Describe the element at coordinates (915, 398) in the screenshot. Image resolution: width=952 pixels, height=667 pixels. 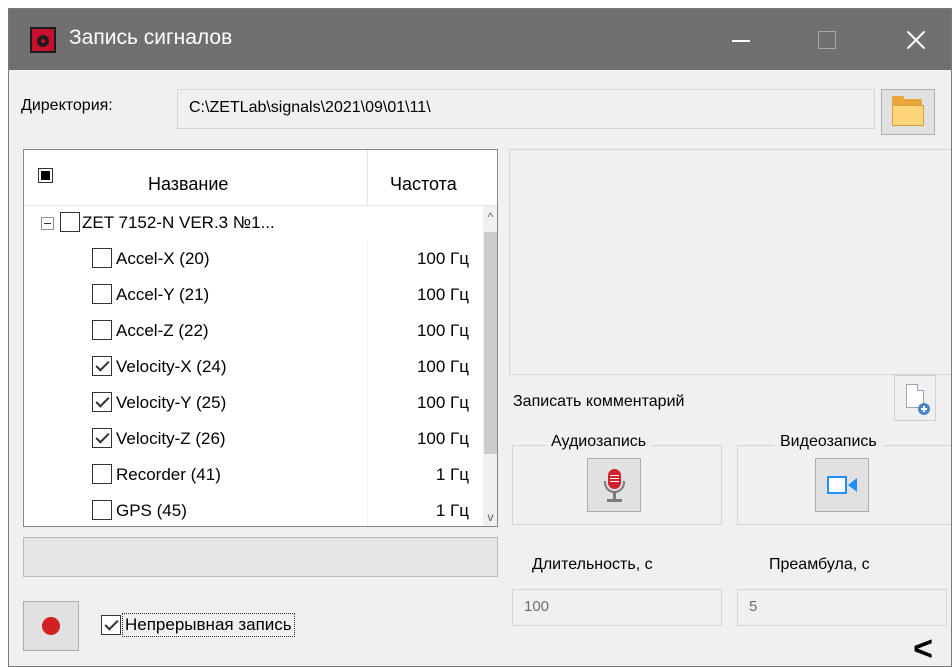
I see `add-comment-button` at that location.